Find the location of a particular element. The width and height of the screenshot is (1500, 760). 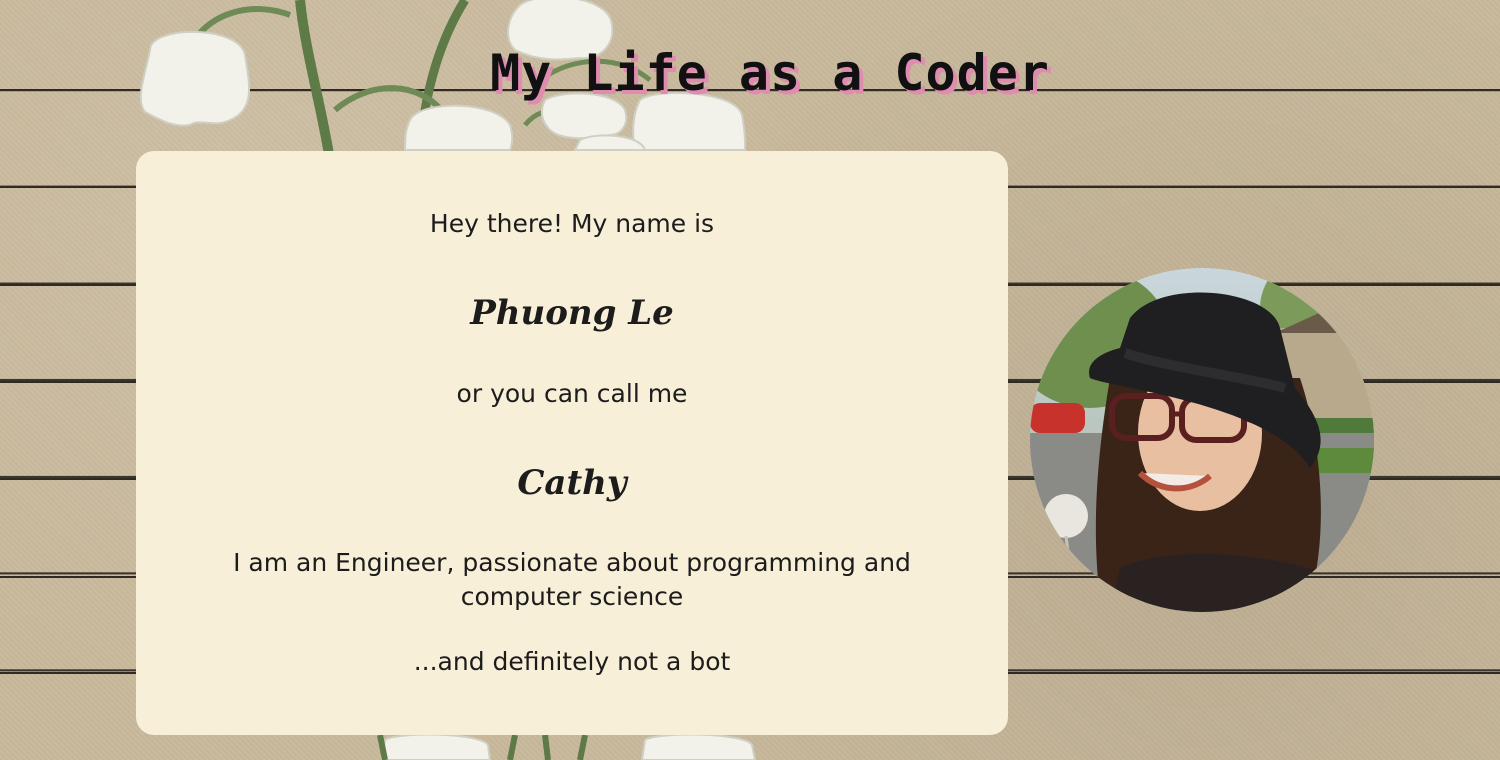

portrait-photo-image is located at coordinates (1202, 440).